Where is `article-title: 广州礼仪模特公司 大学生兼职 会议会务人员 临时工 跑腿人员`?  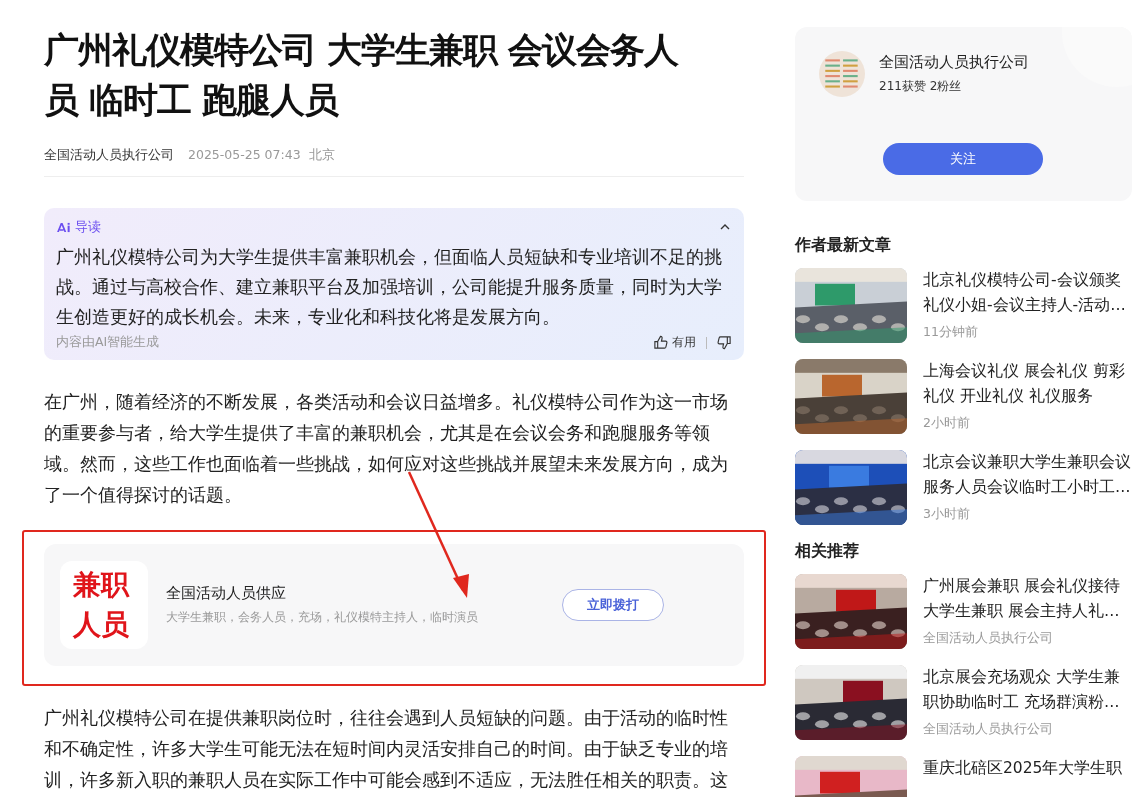
article-title: 广州礼仪模特公司 大学生兼职 会议会务人员 临时工 跑腿人员 is located at coordinates (362, 75).